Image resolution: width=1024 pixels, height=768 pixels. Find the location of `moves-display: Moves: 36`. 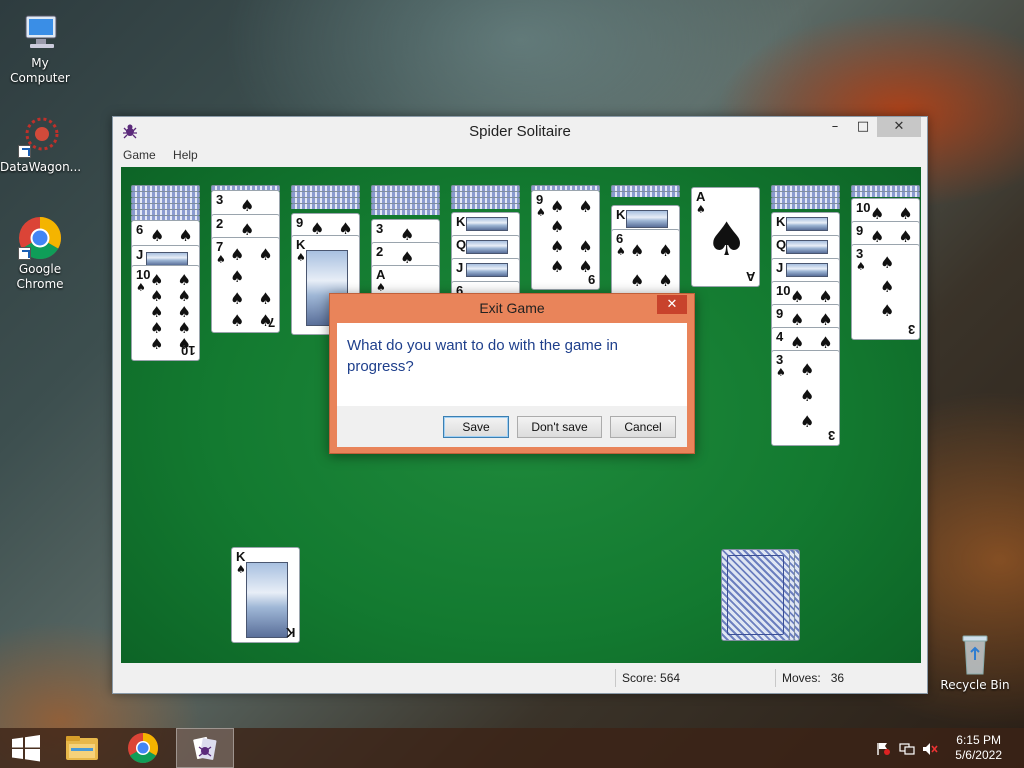

moves-display: Moves: 36 is located at coordinates (845, 678).